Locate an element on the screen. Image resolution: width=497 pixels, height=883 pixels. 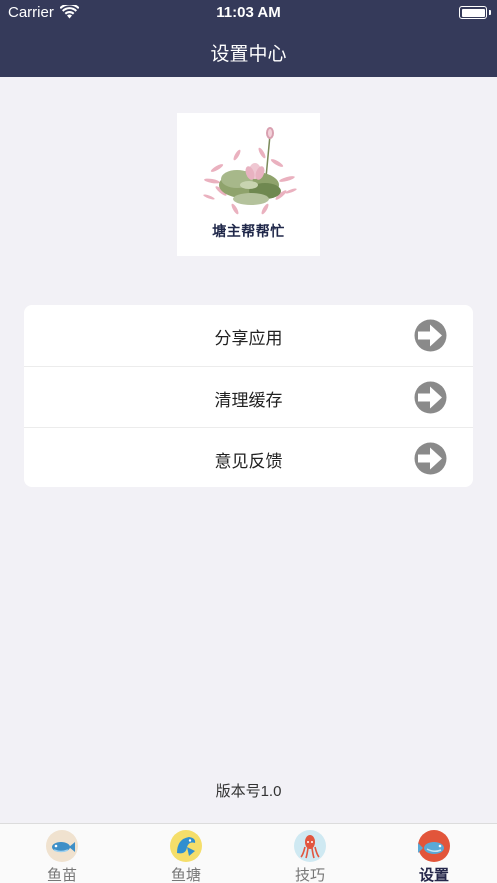
fish-fry-icon is located at coordinates (62, 846).